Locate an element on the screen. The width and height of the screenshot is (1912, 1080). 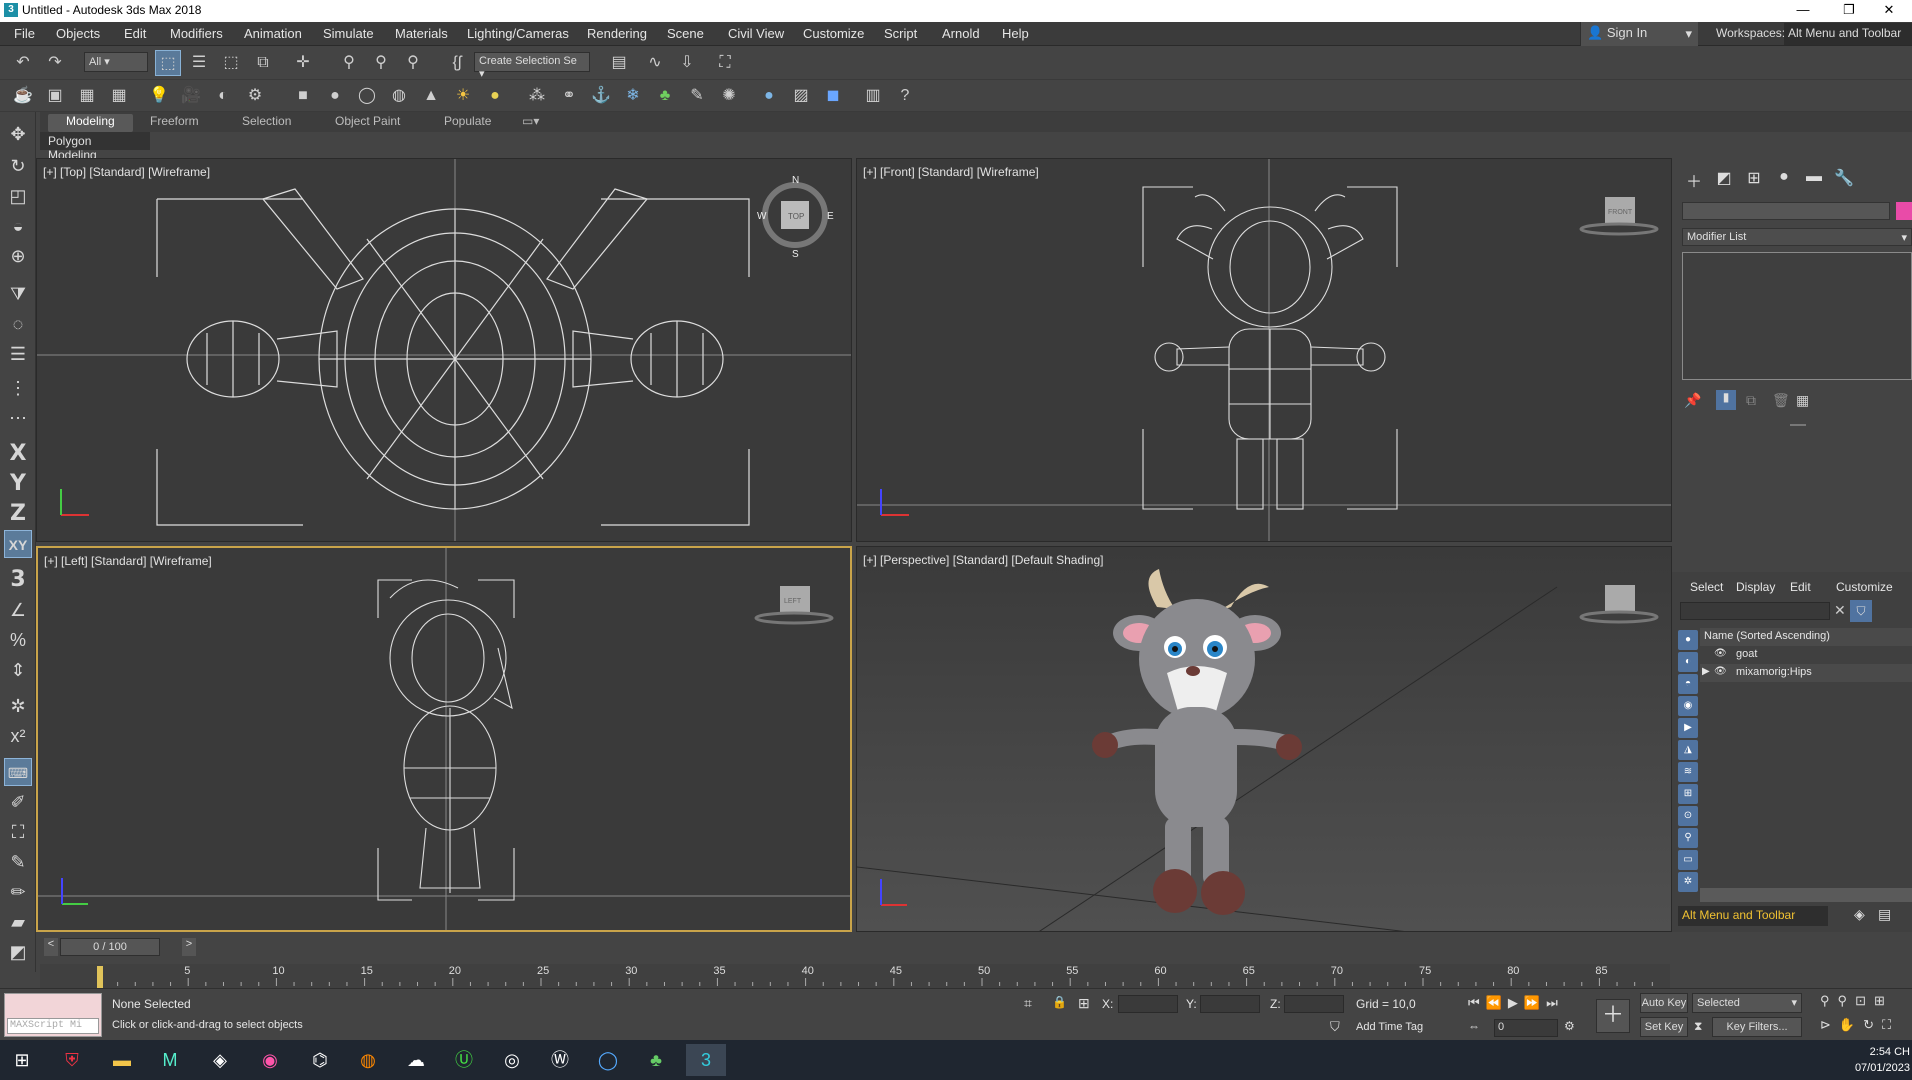
menu-edit: Edit is located at coordinates (135, 33).